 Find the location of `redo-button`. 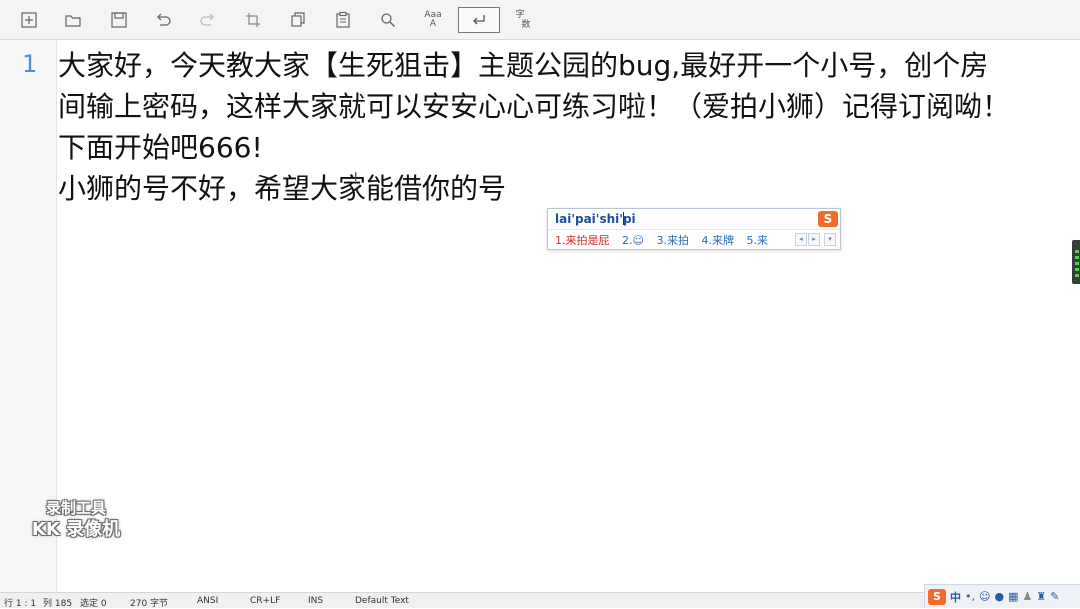

redo-button is located at coordinates (208, 20).